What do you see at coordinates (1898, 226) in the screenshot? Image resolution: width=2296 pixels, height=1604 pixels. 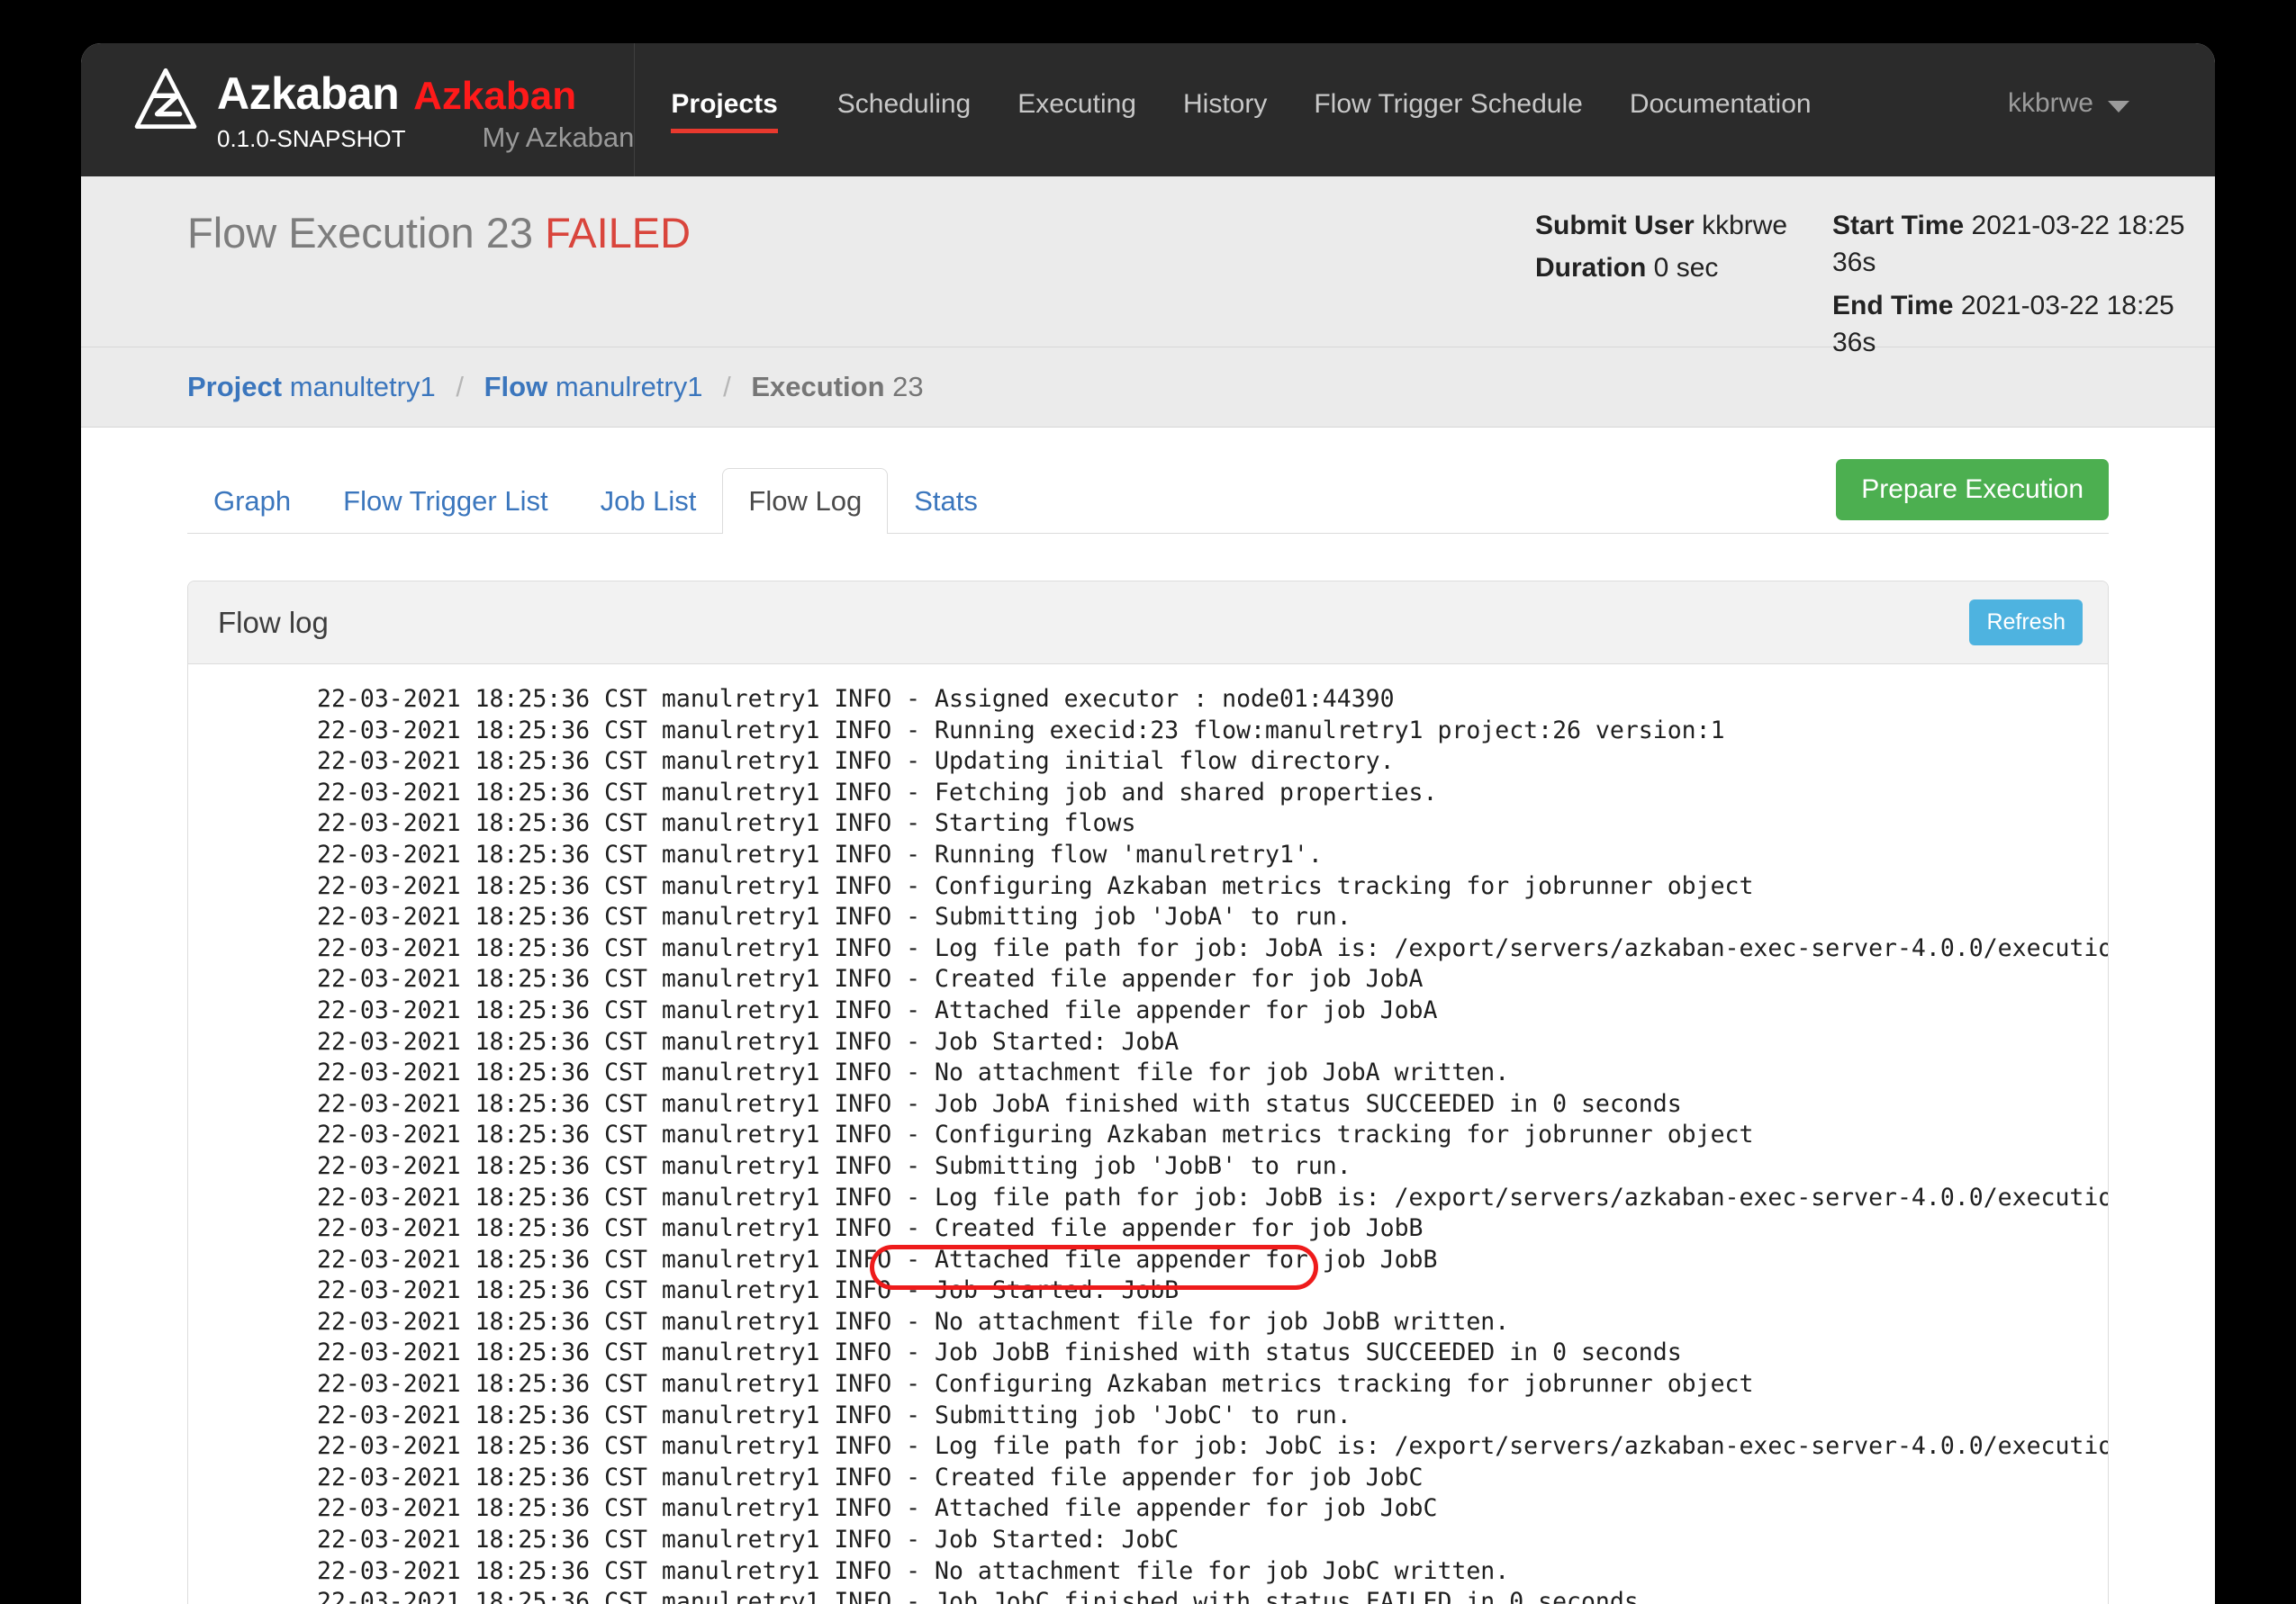 I see `start-time-label: Start Time` at bounding box center [1898, 226].